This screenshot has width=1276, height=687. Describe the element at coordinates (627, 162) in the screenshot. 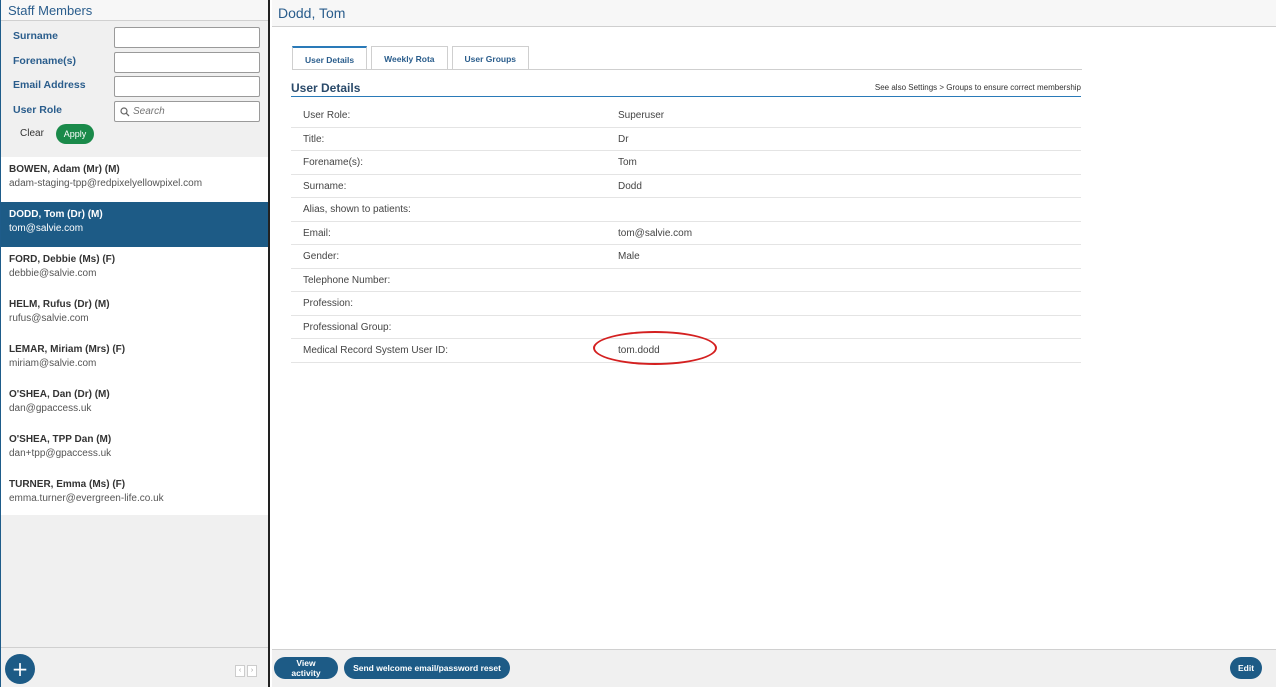

I see `detail-value: Tom` at that location.